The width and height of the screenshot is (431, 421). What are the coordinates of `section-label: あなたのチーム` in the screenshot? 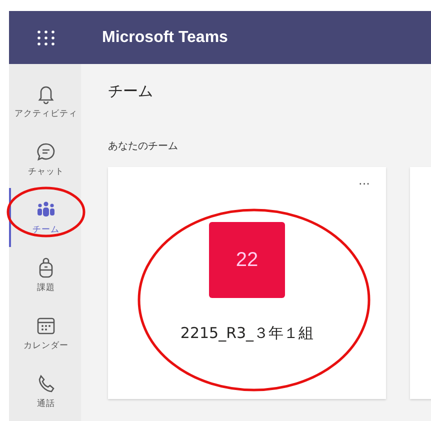 It's located at (143, 146).